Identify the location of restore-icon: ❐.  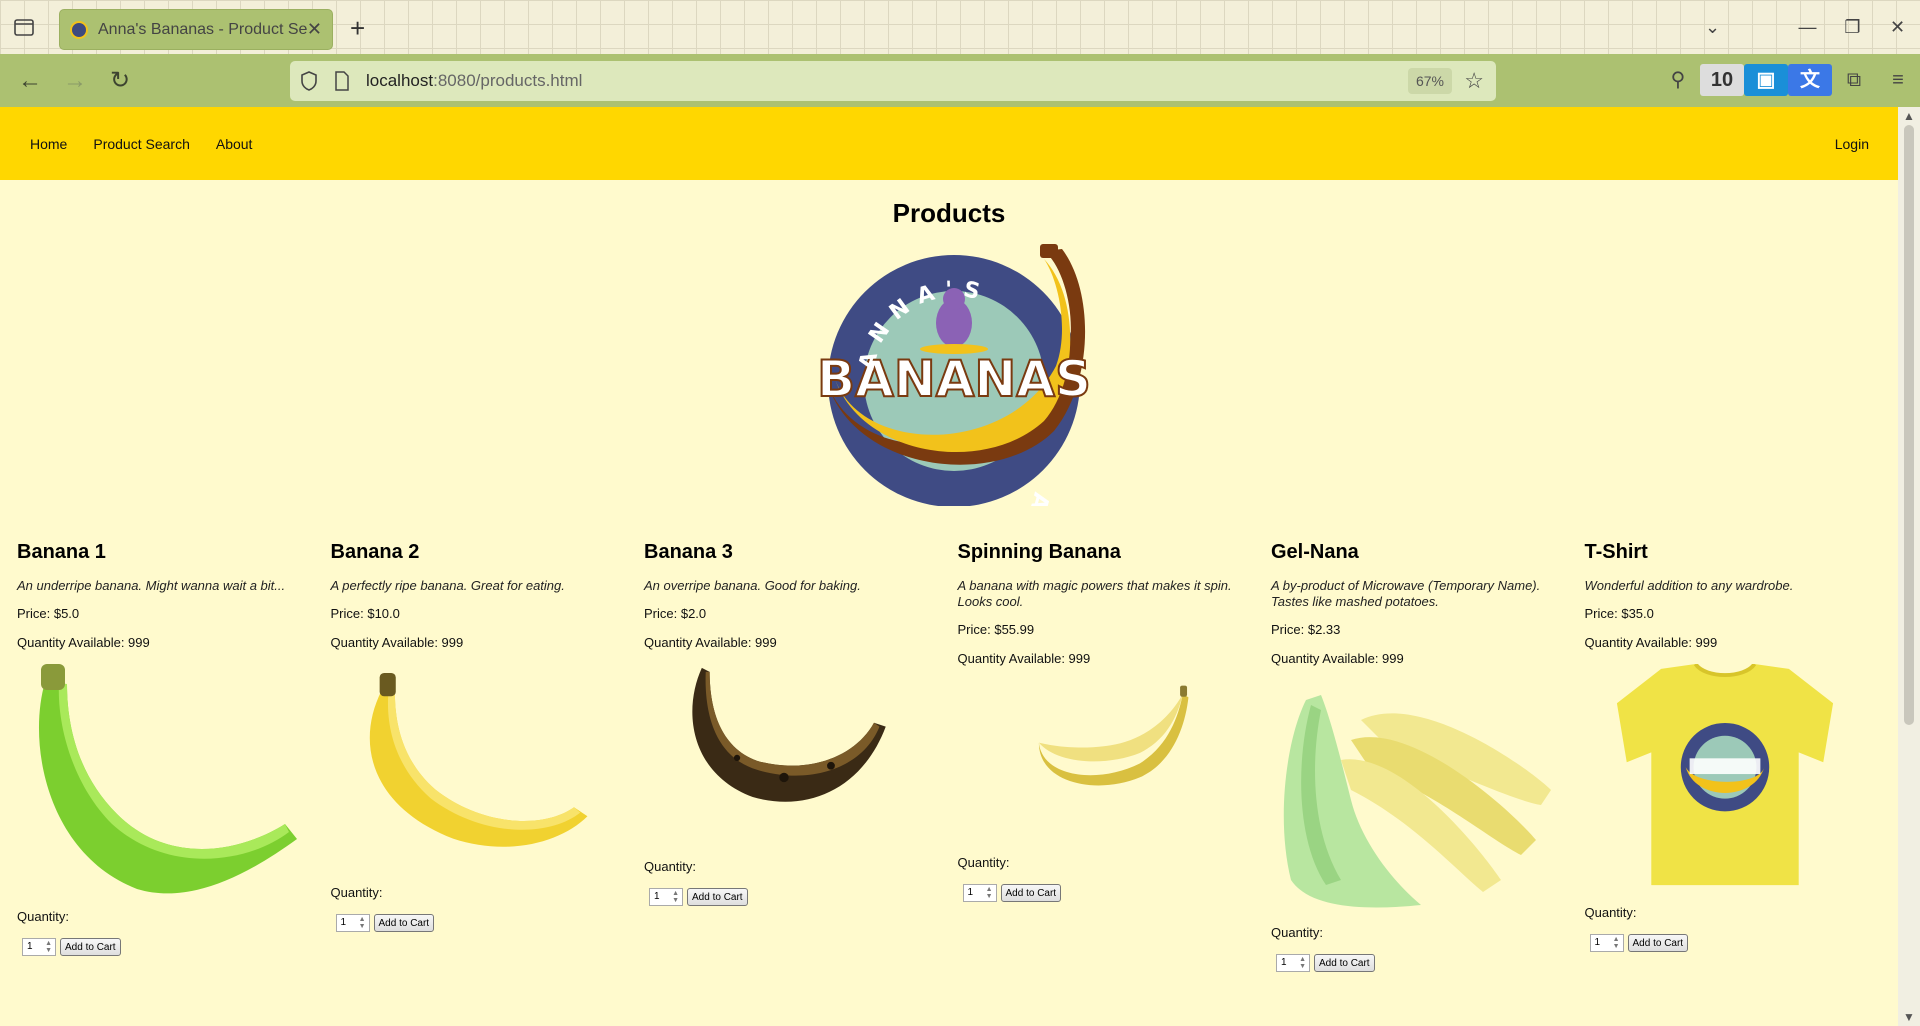
(1852, 27).